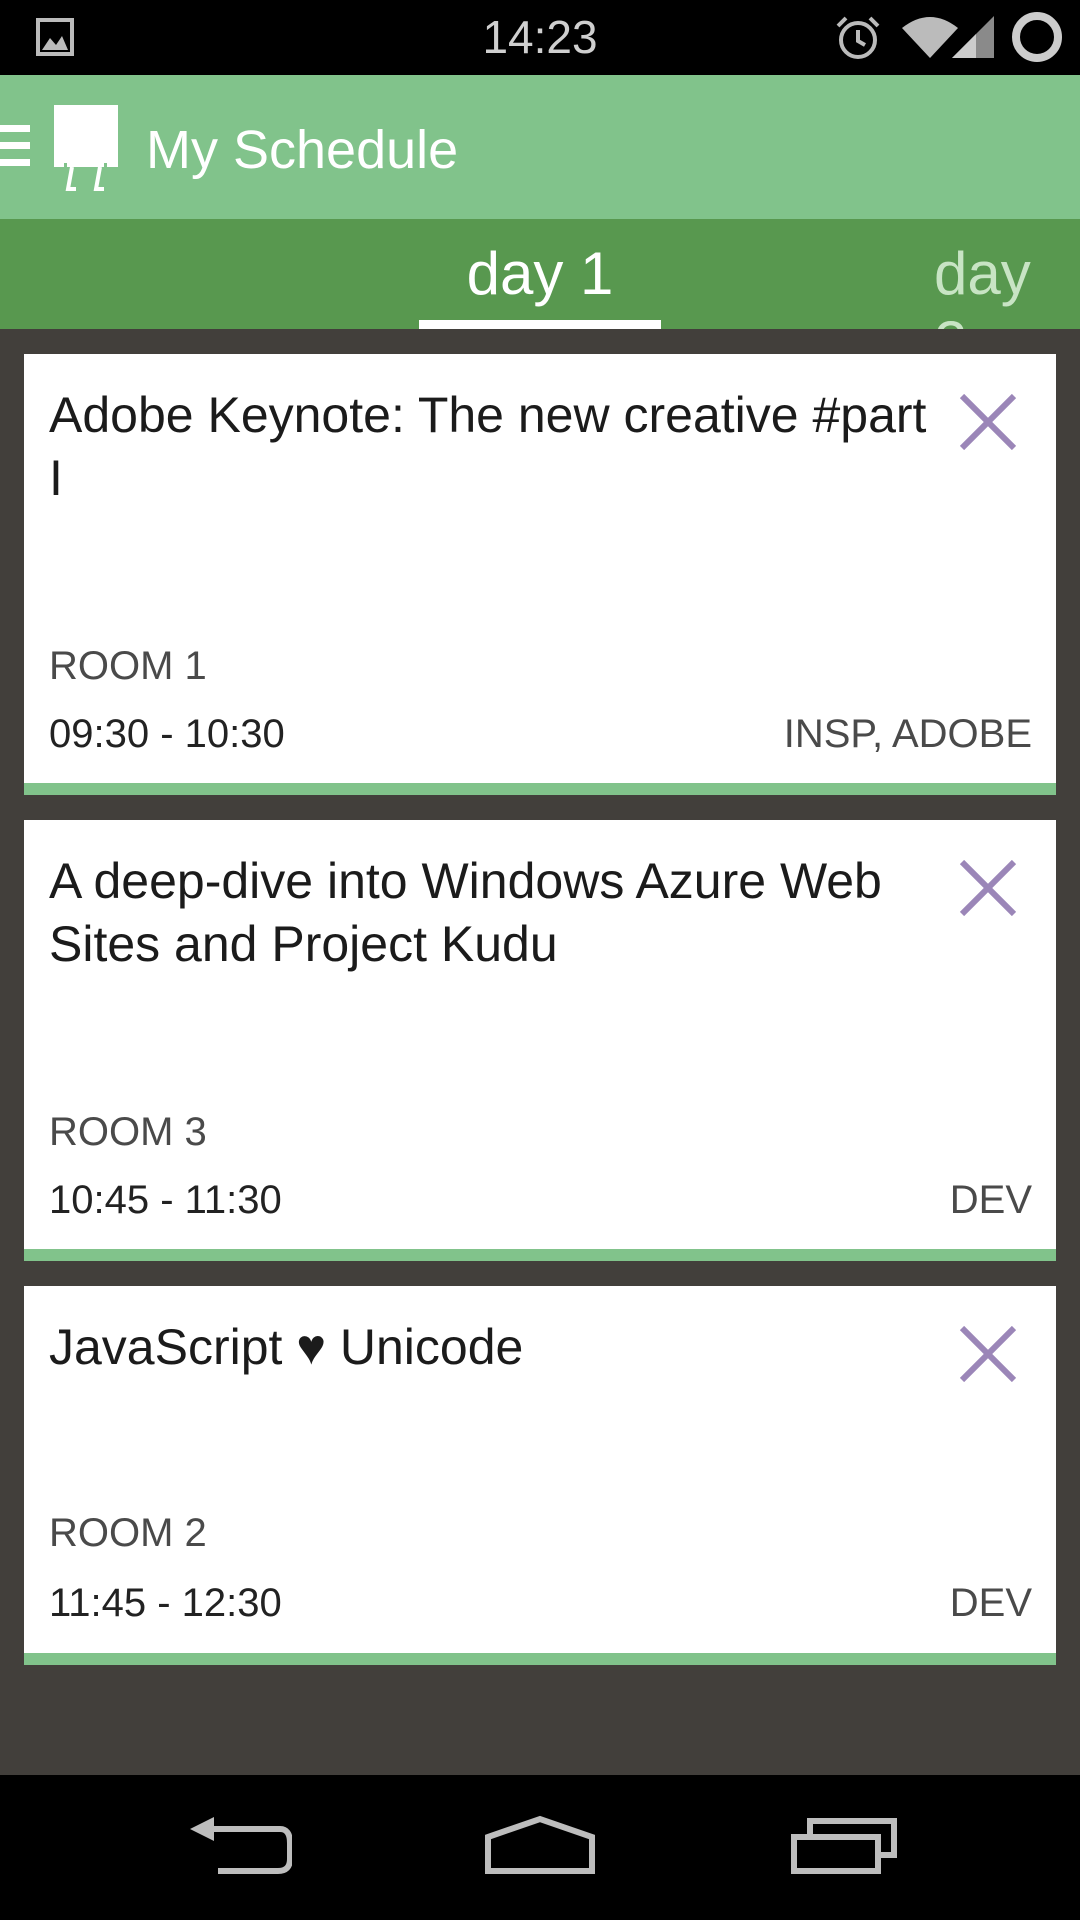 This screenshot has width=1080, height=1920. I want to click on session-room: ROOM 1, so click(128, 666).